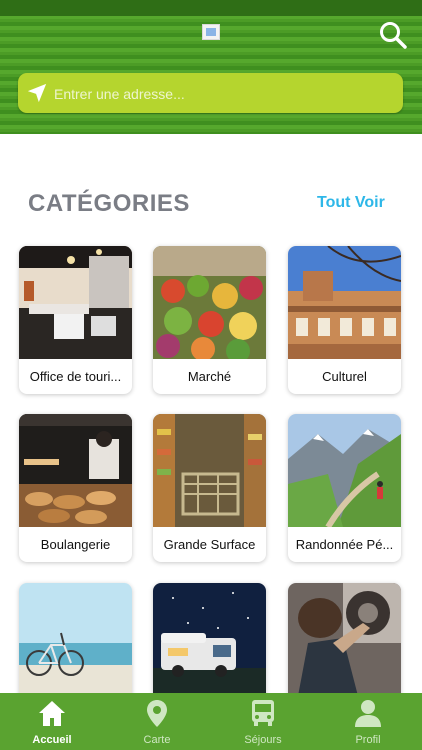  What do you see at coordinates (224, 94) in the screenshot?
I see `address-input` at bounding box center [224, 94].